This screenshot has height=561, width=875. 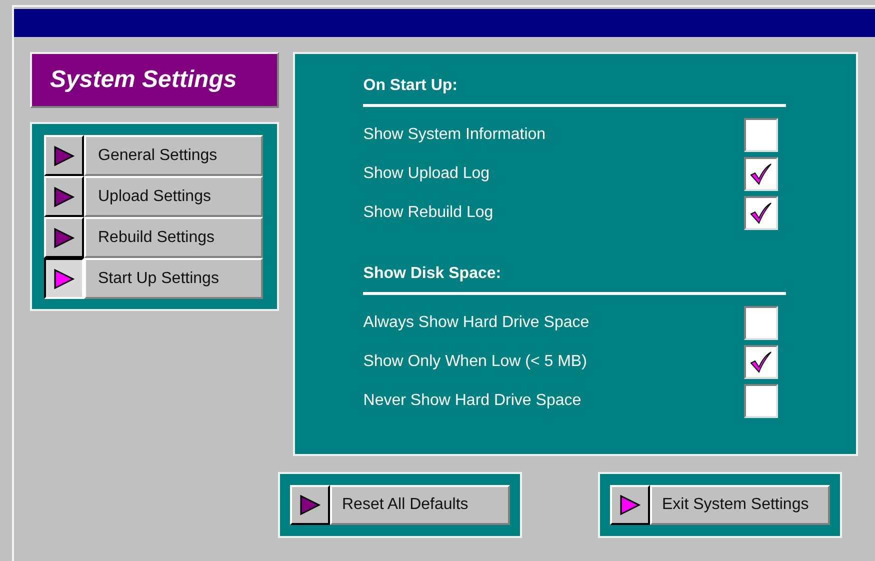 I want to click on option-label: Show Only When Low (< 5 MB), so click(x=475, y=362).